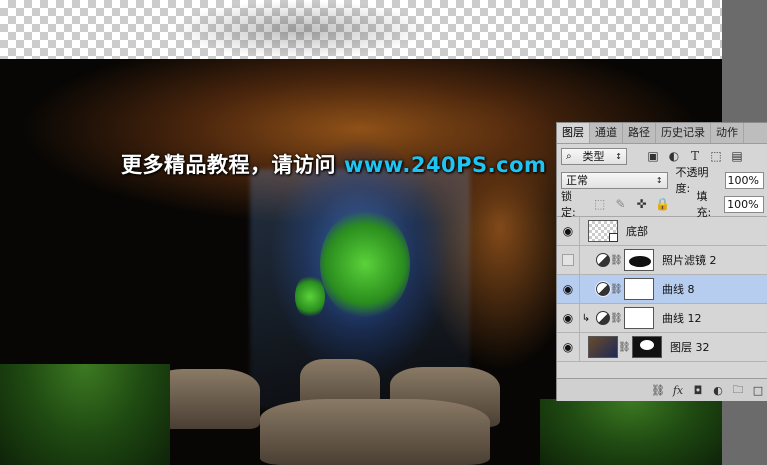 The width and height of the screenshot is (767, 465). I want to click on fx-icon: fx, so click(678, 390).